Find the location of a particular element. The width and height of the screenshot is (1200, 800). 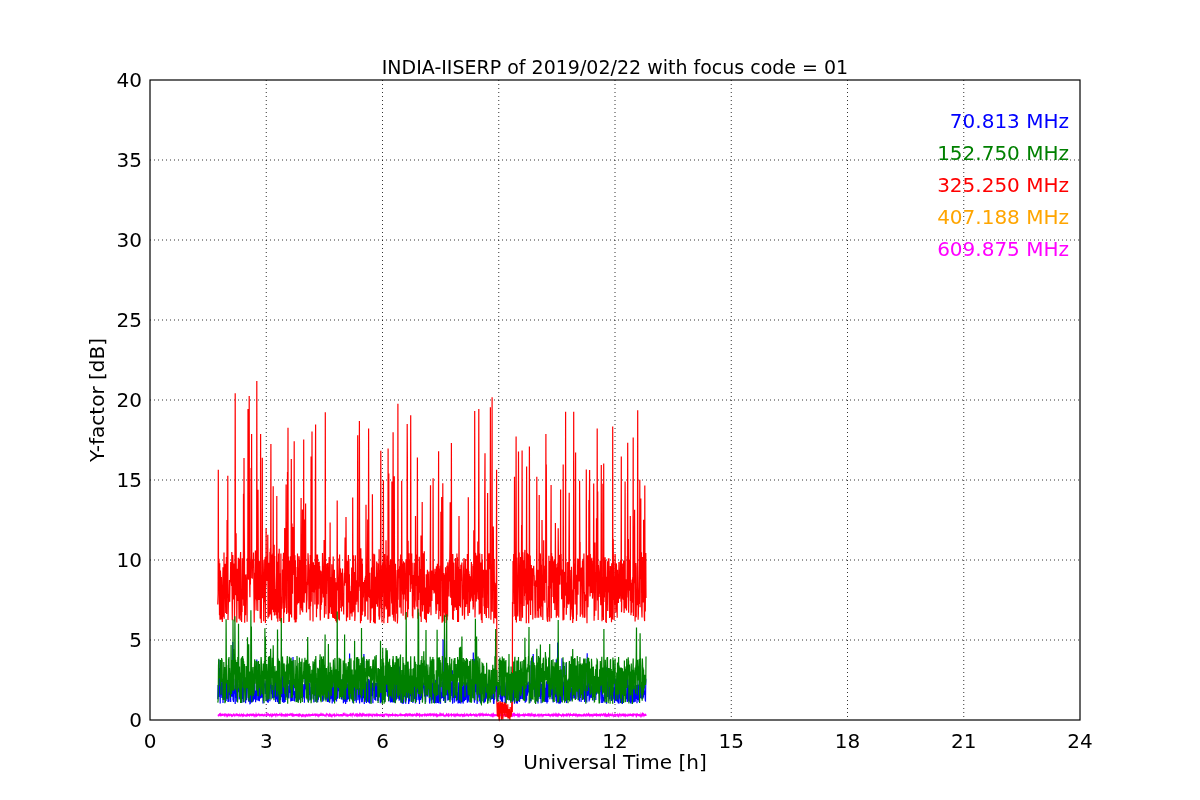

x-tick-label: 12 is located at coordinates (615, 741).